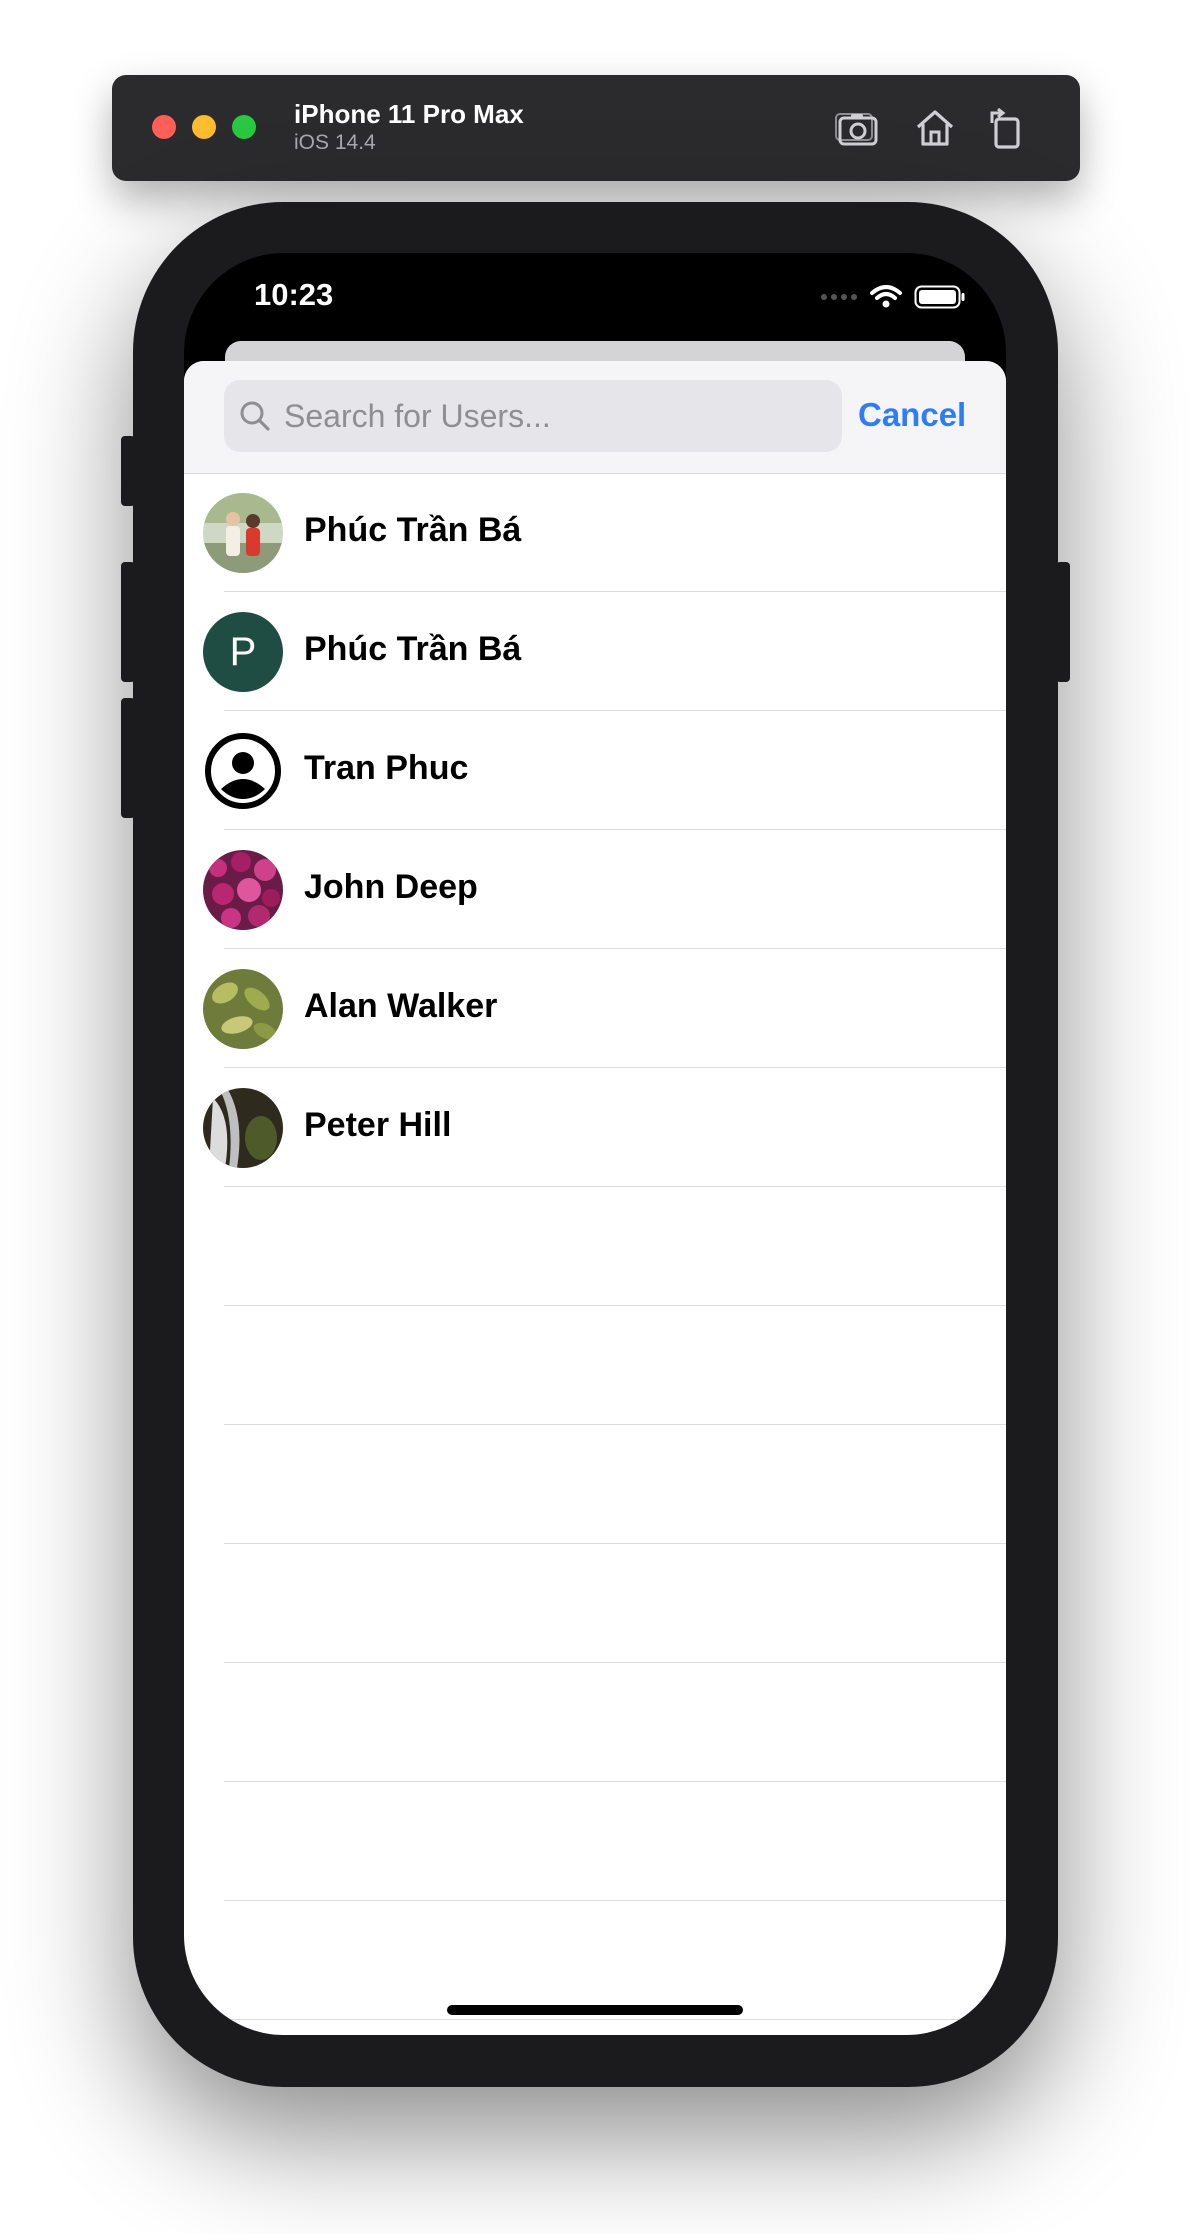 This screenshot has width=1190, height=2234. I want to click on avatar-initial: P, so click(243, 651).